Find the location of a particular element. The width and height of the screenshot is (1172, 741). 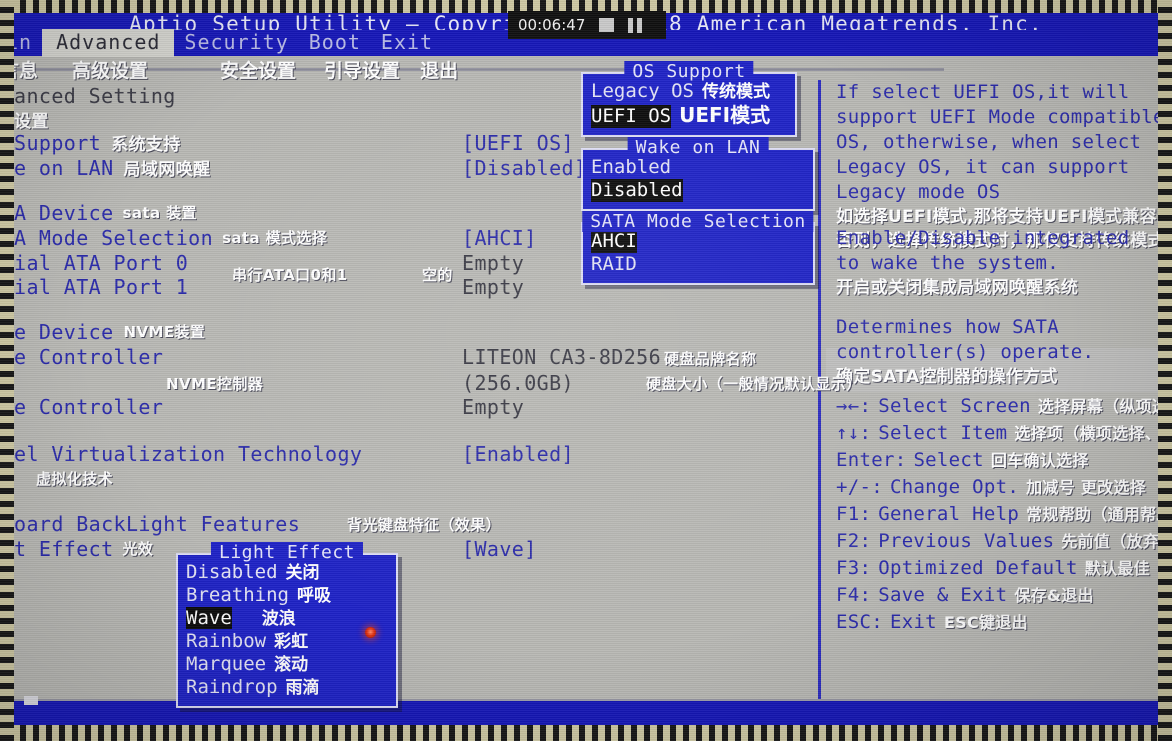

setting-row-virtualization: el Virtualization Technology [Enabled] is located at coordinates (414, 453).